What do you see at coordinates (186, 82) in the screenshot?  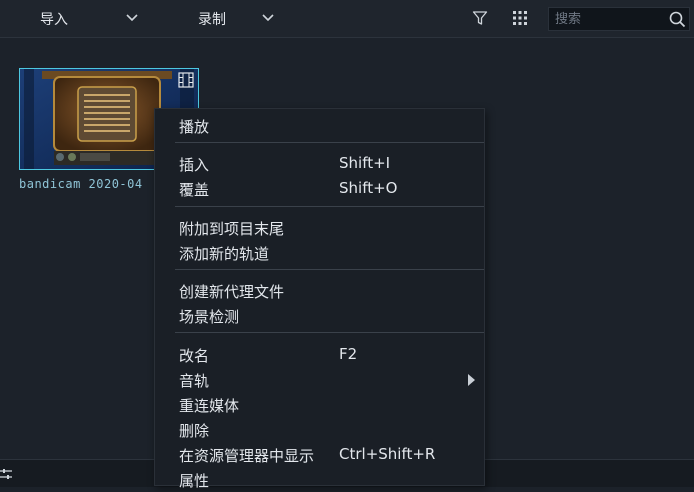 I see `film-icon` at bounding box center [186, 82].